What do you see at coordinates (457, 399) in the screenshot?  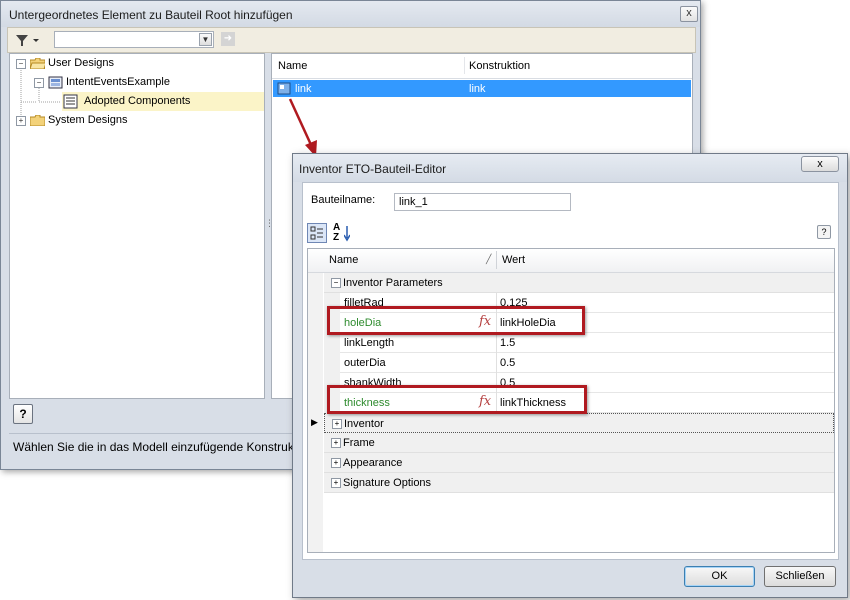 I see `highlight-box-thickness` at bounding box center [457, 399].